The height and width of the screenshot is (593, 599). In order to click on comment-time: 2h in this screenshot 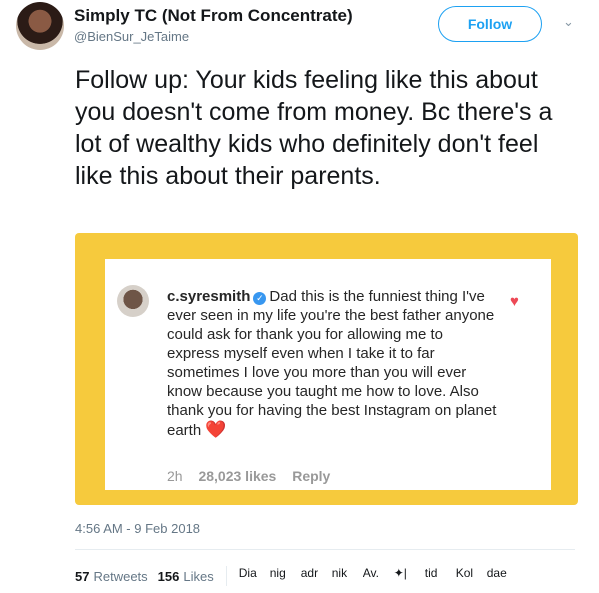, I will do `click(175, 476)`.